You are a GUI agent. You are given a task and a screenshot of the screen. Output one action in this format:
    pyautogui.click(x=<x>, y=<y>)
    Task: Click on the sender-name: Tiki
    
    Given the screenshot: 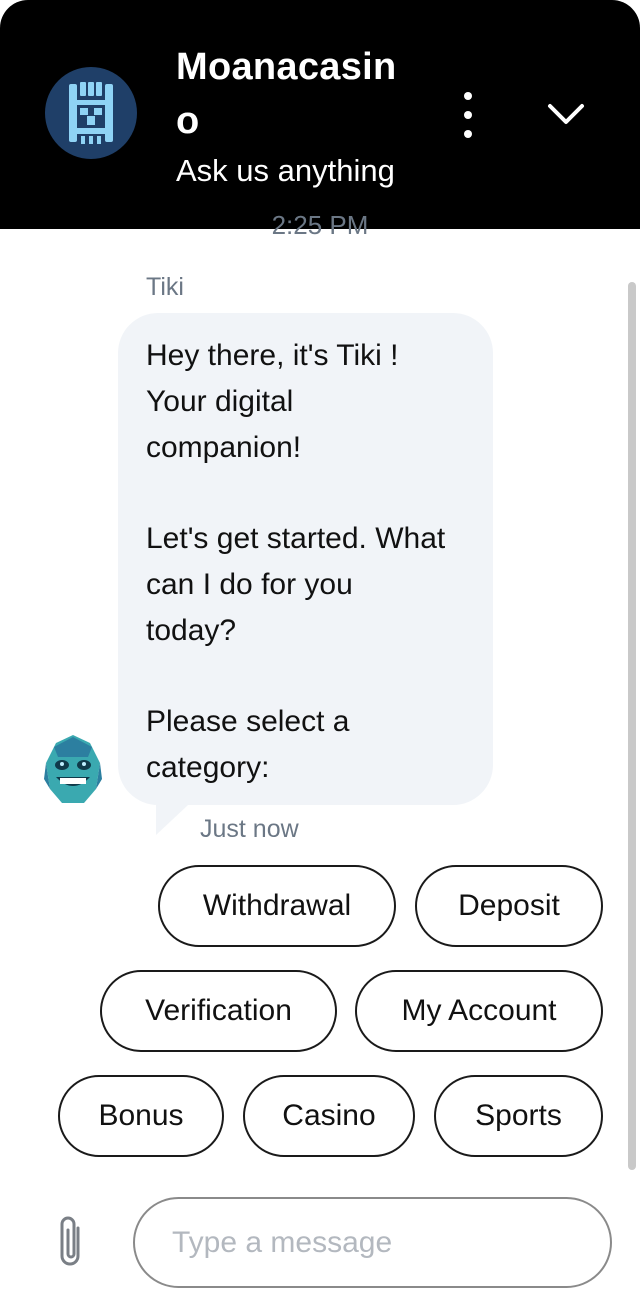 What is the action you would take?
    pyautogui.click(x=165, y=287)
    